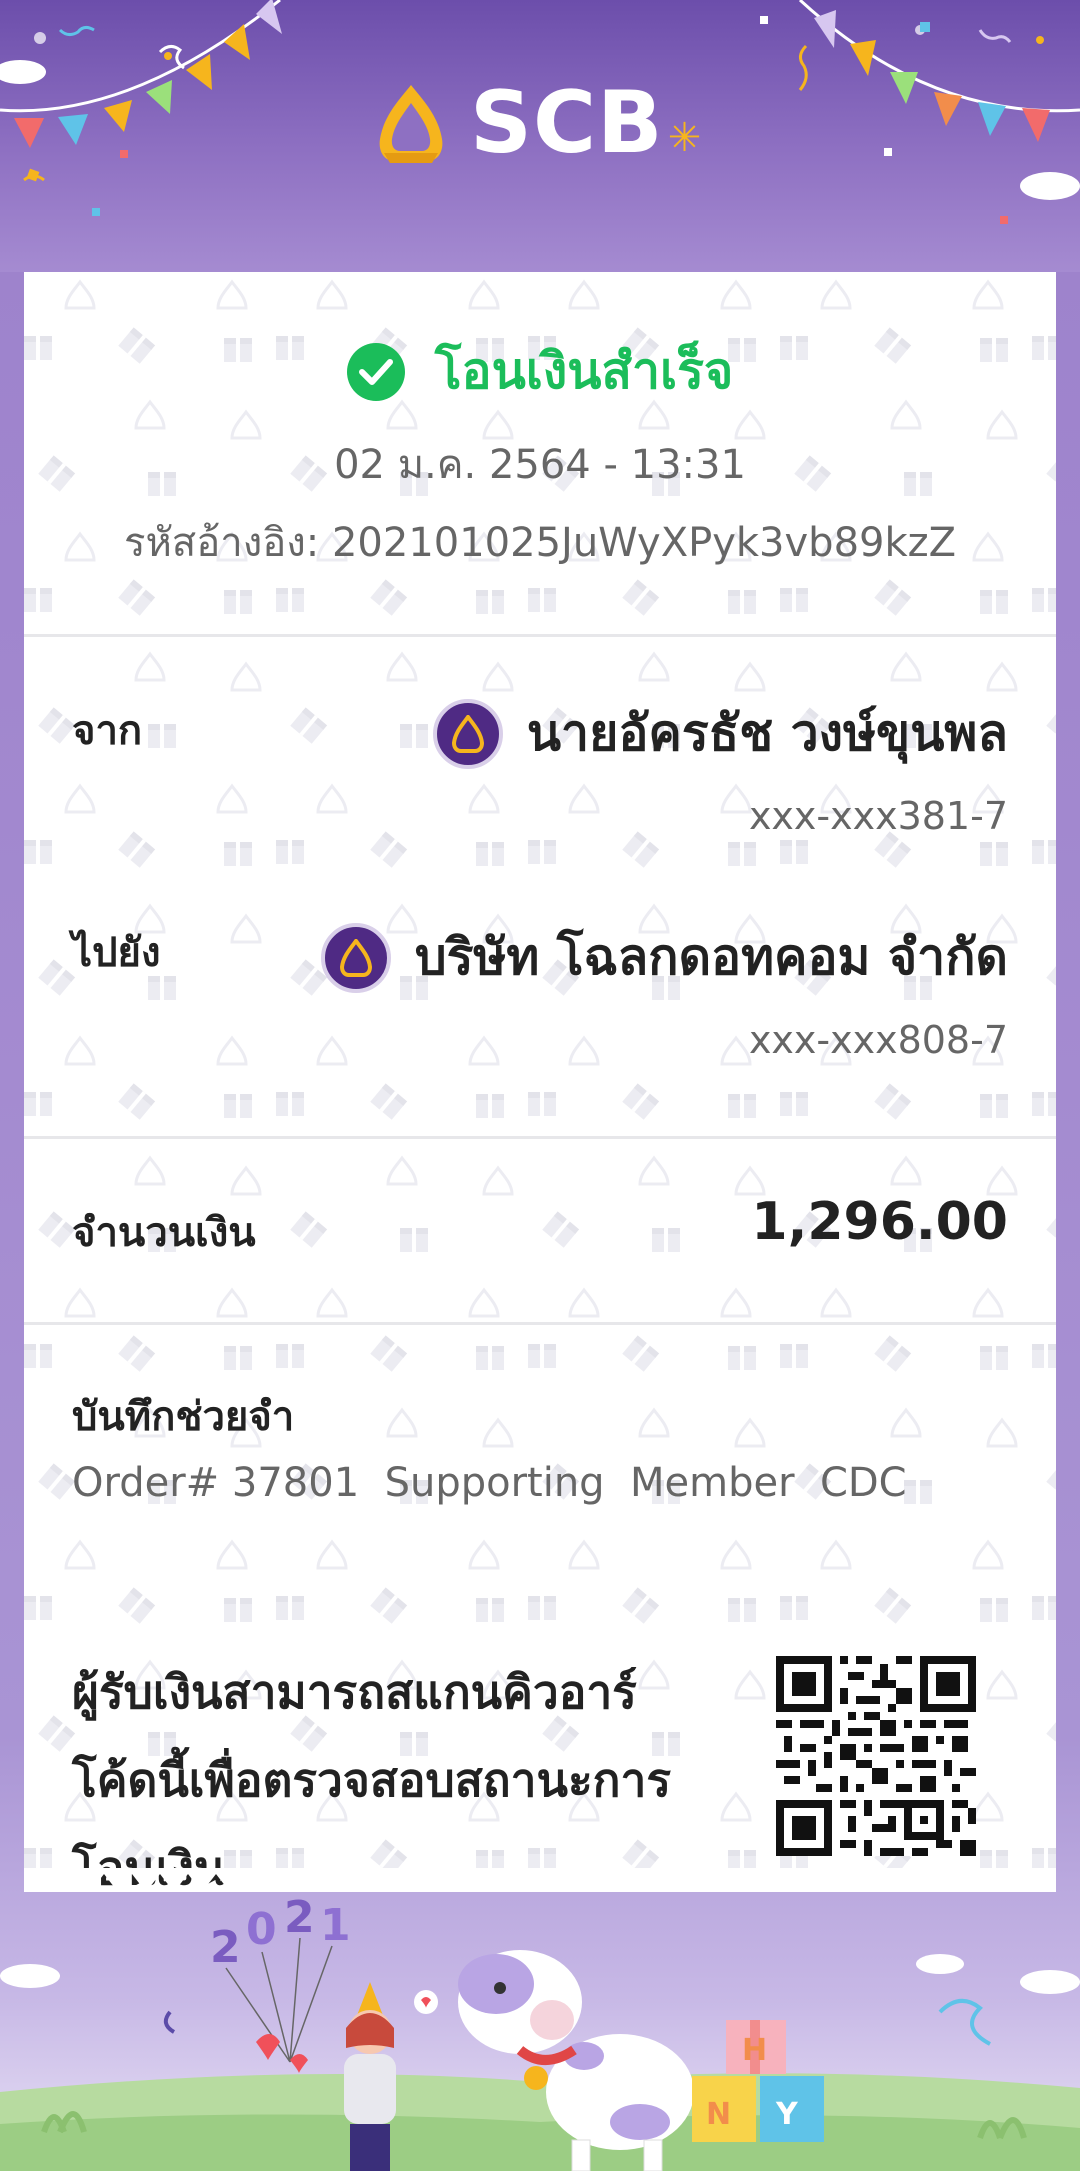  I want to click on qr-instruction-line: โค้ดนี้เพื่อตรวจสอบสถานะการ, so click(372, 1780).